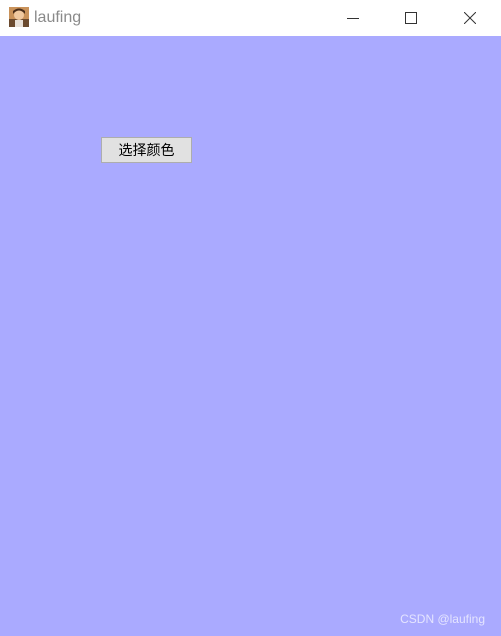 This screenshot has width=501, height=636. What do you see at coordinates (146, 150) in the screenshot?
I see `choose-color-button: 选择颜色` at bounding box center [146, 150].